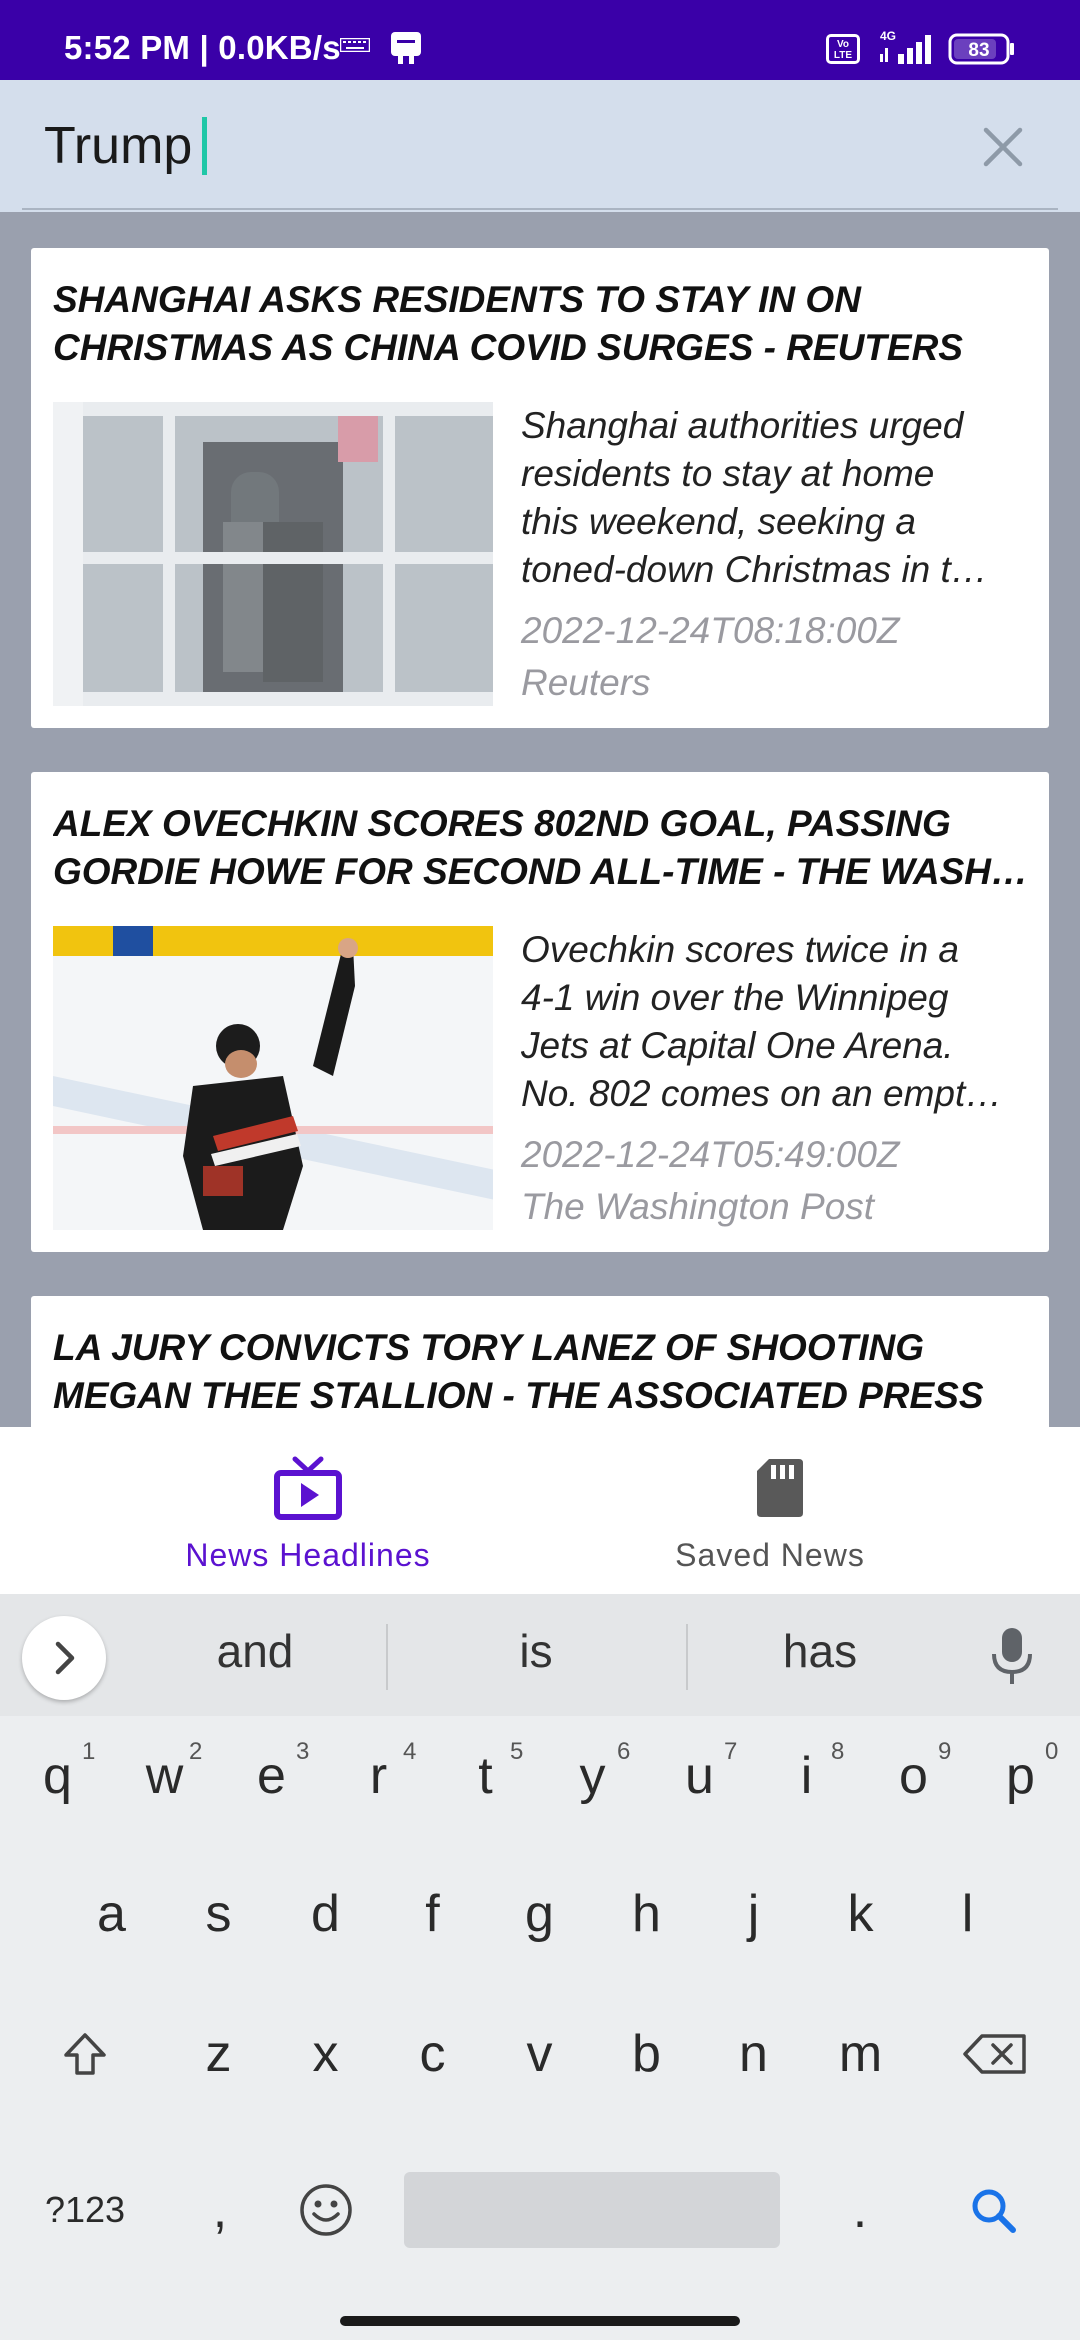 The image size is (1080, 2340). I want to click on backspace-icon, so click(994, 2054).